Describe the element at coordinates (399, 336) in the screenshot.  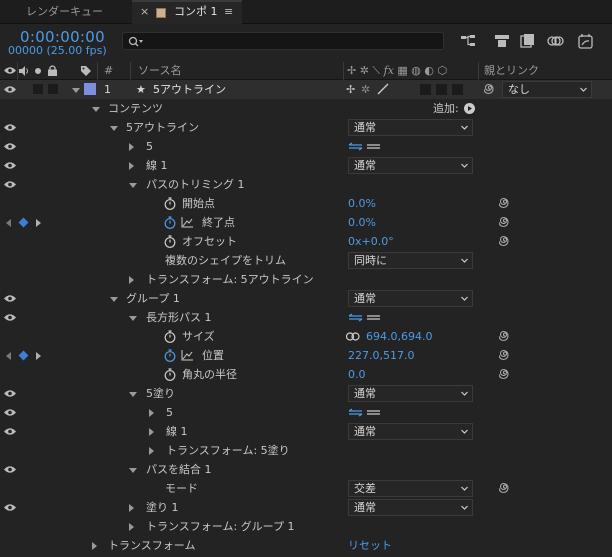
I see `property-value: 694.0,694.0` at that location.